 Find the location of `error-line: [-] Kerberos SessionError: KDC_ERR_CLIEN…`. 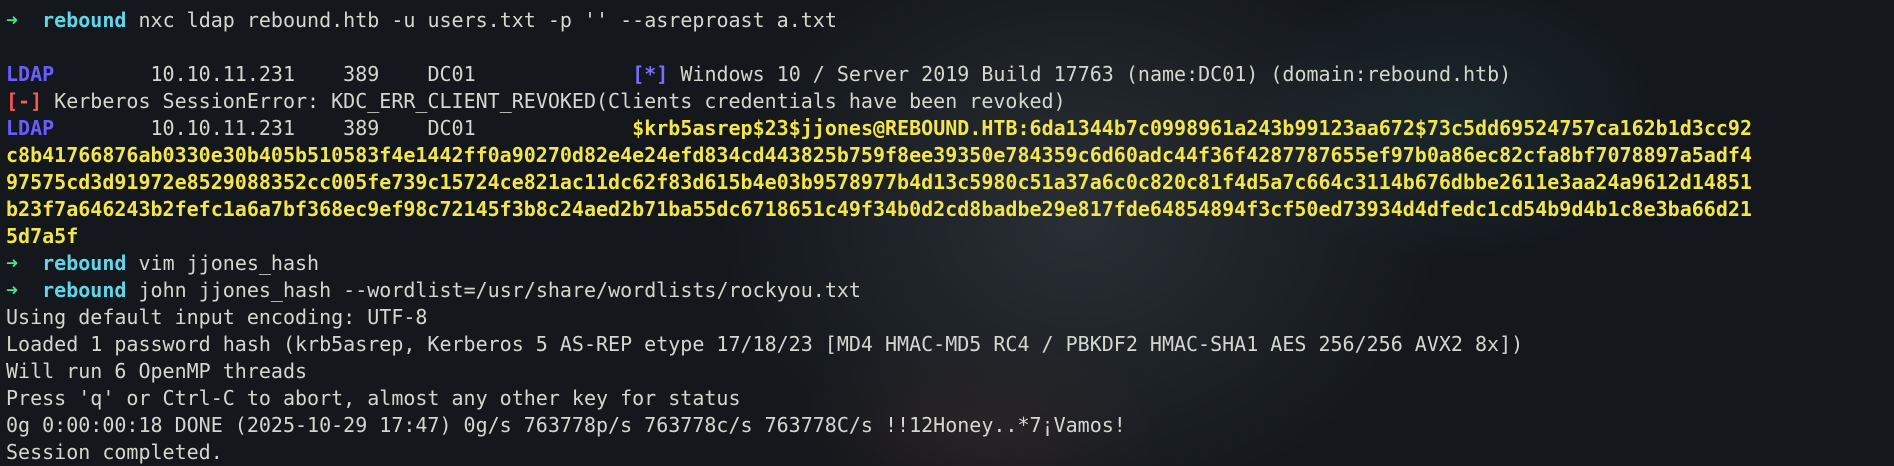

error-line: [-] Kerberos SessionError: KDC_ERR_CLIEN… is located at coordinates (947, 101).